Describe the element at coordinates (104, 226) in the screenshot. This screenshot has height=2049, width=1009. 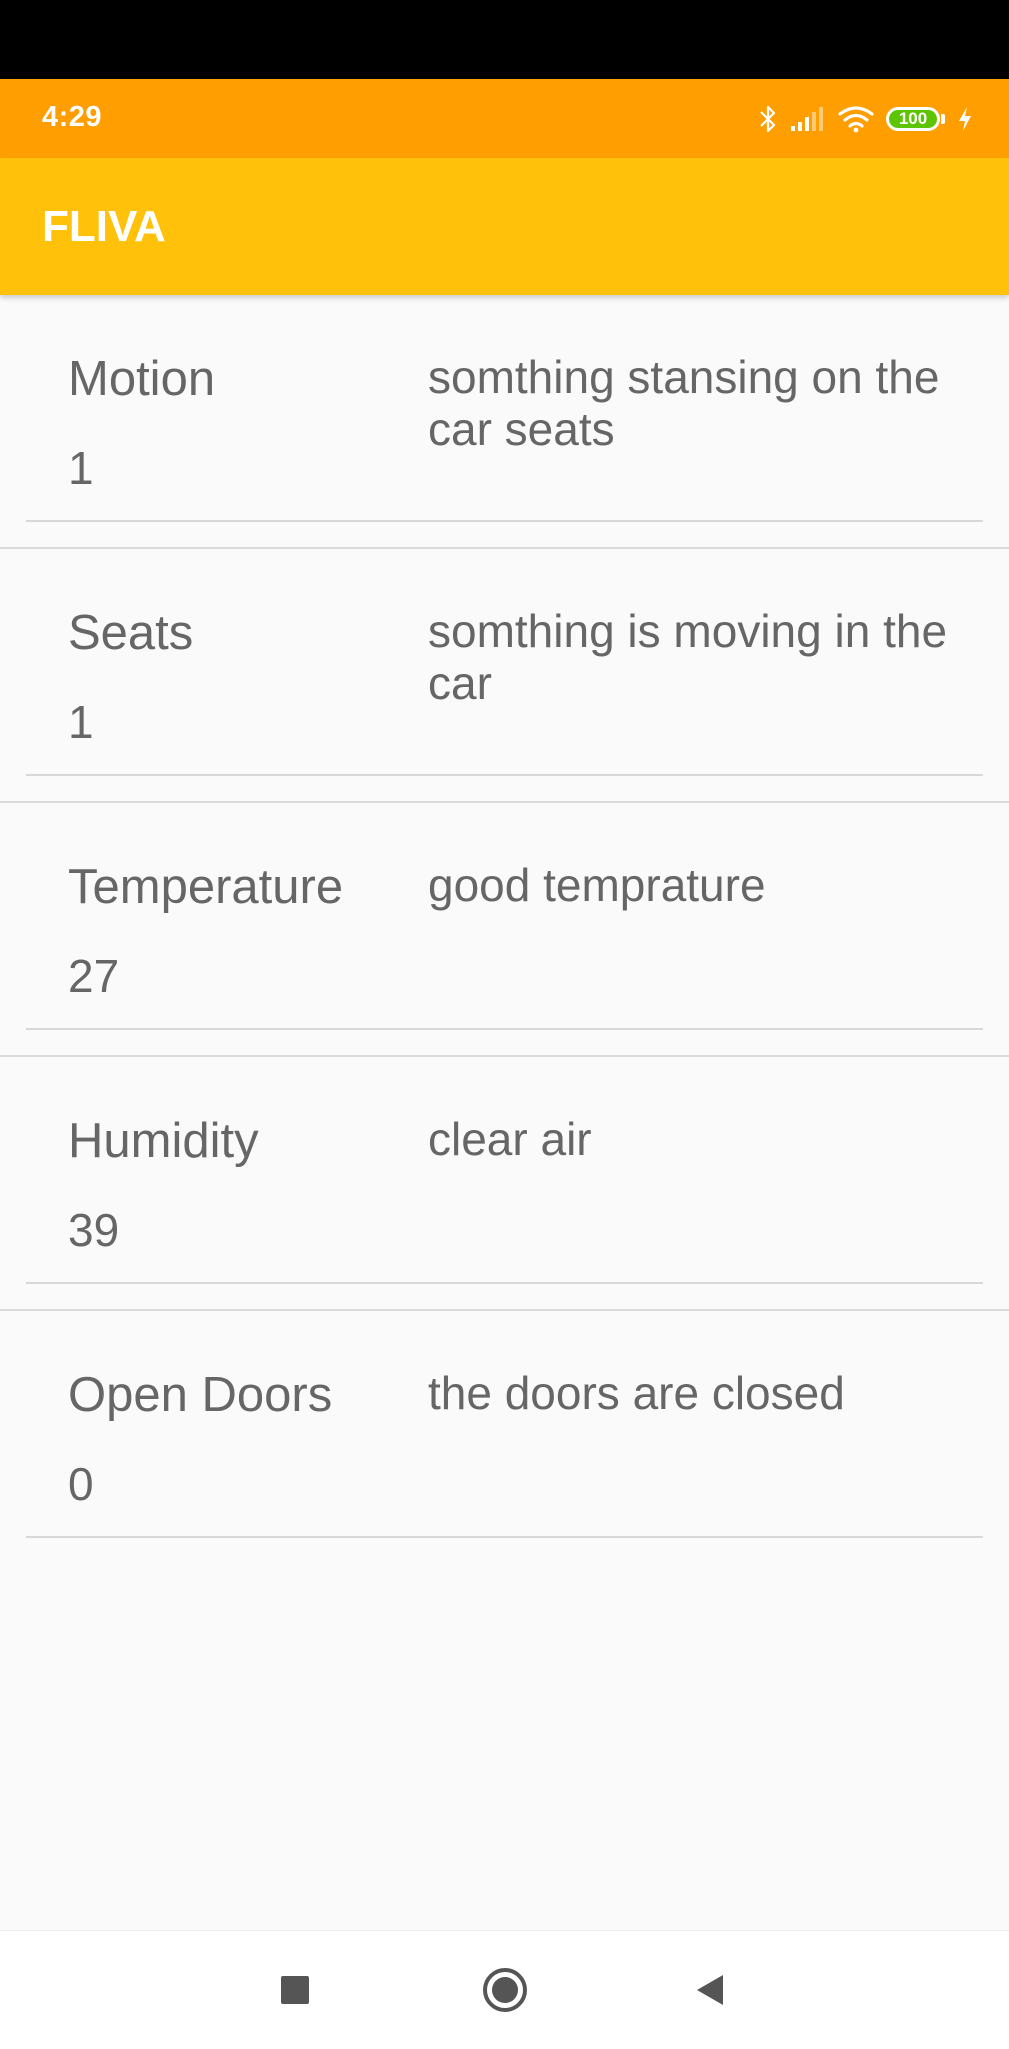
I see `app-title: FLIVA` at that location.